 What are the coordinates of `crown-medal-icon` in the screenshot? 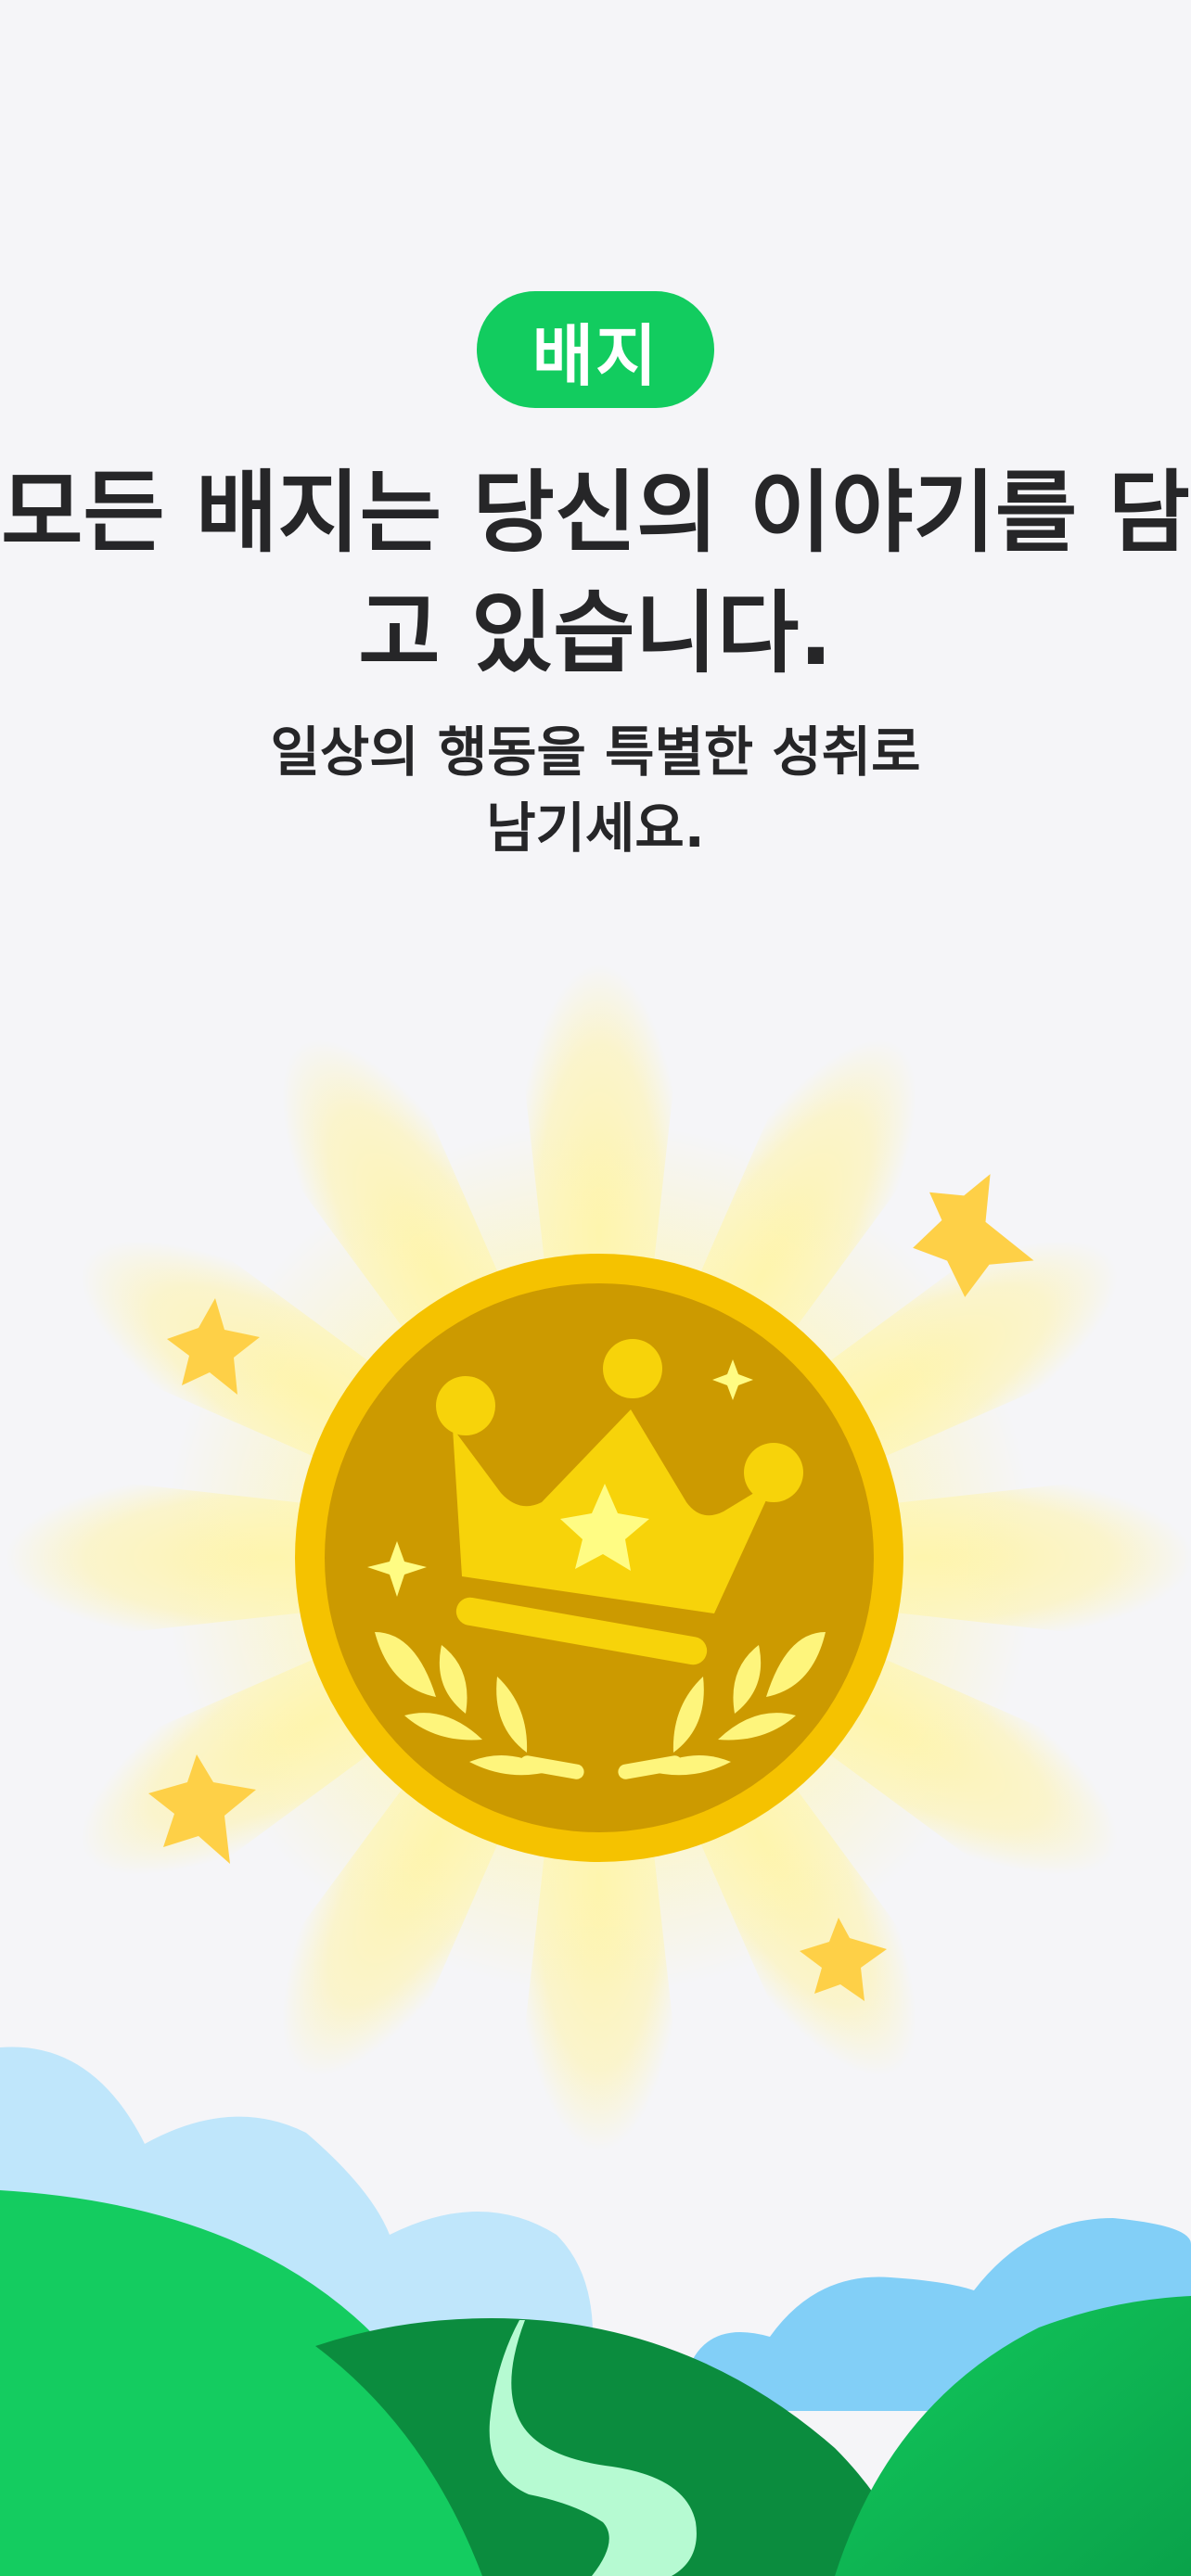 It's located at (599, 1558).